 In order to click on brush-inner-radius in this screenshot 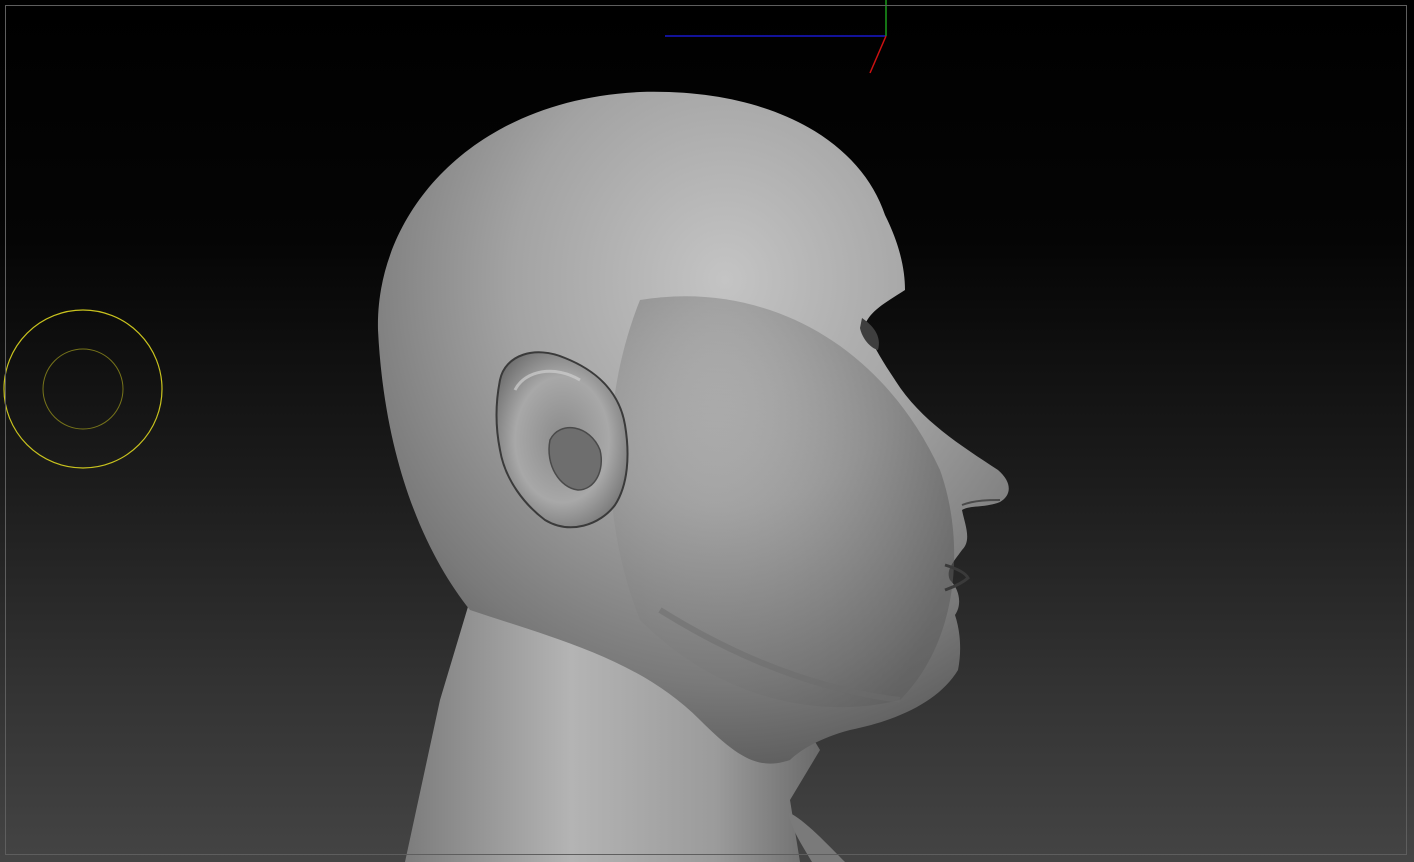, I will do `click(83, 389)`.